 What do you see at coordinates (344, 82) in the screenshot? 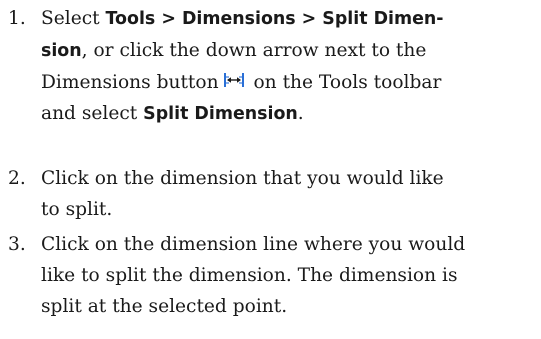
I see `step-1-text: on the Tools toolbar` at bounding box center [344, 82].